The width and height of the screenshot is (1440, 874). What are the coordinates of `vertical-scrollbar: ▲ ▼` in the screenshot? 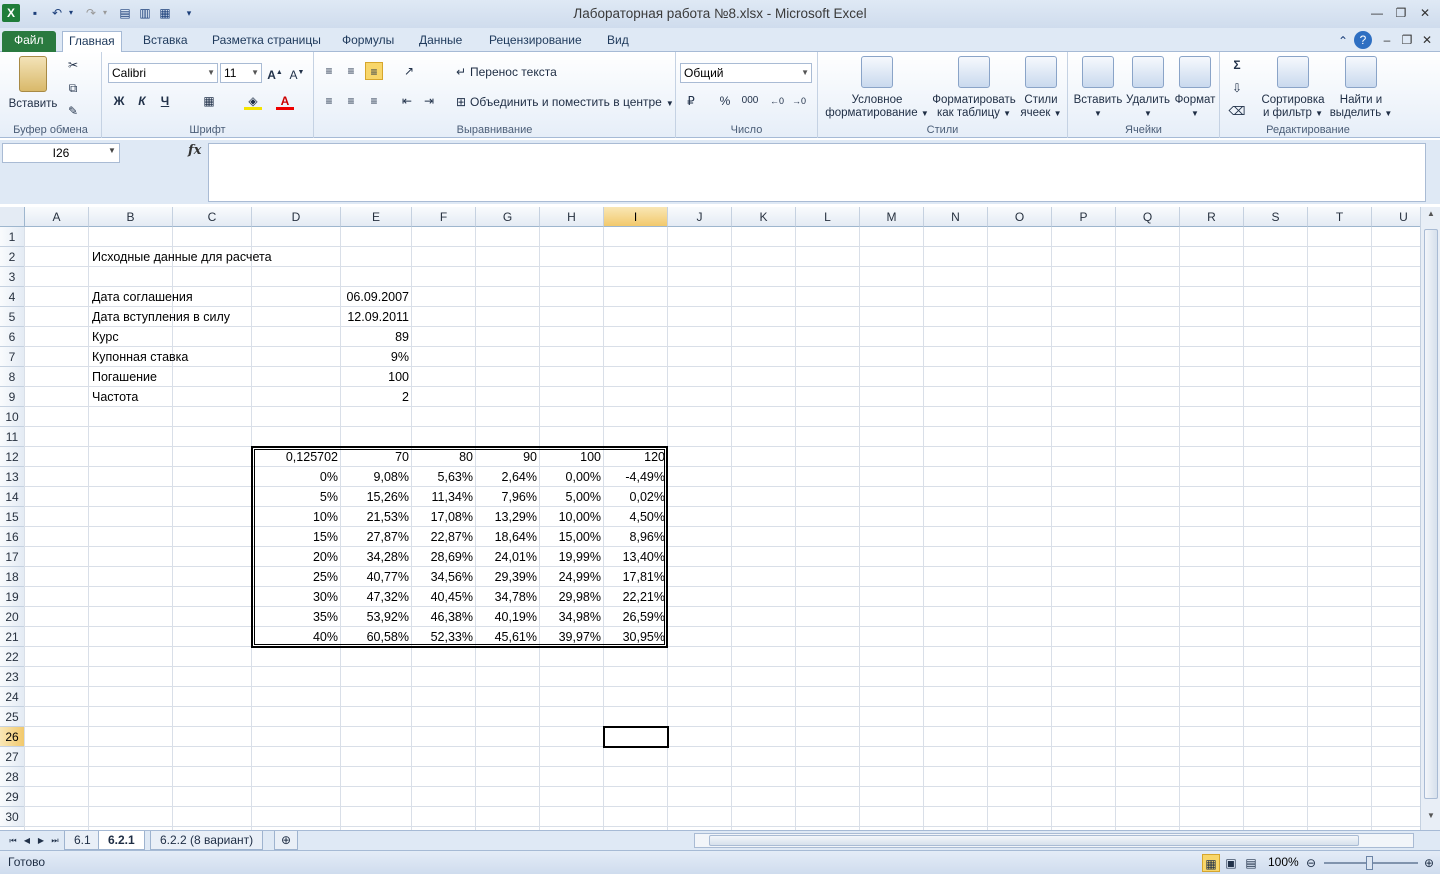 It's located at (1430, 518).